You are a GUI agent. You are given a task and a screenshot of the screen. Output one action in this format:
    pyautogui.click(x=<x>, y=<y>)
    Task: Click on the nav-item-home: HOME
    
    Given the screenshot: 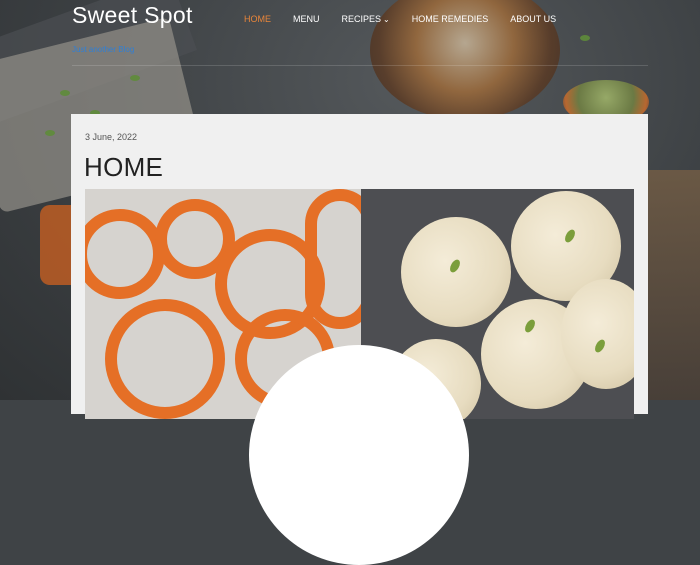 What is the action you would take?
    pyautogui.click(x=257, y=19)
    